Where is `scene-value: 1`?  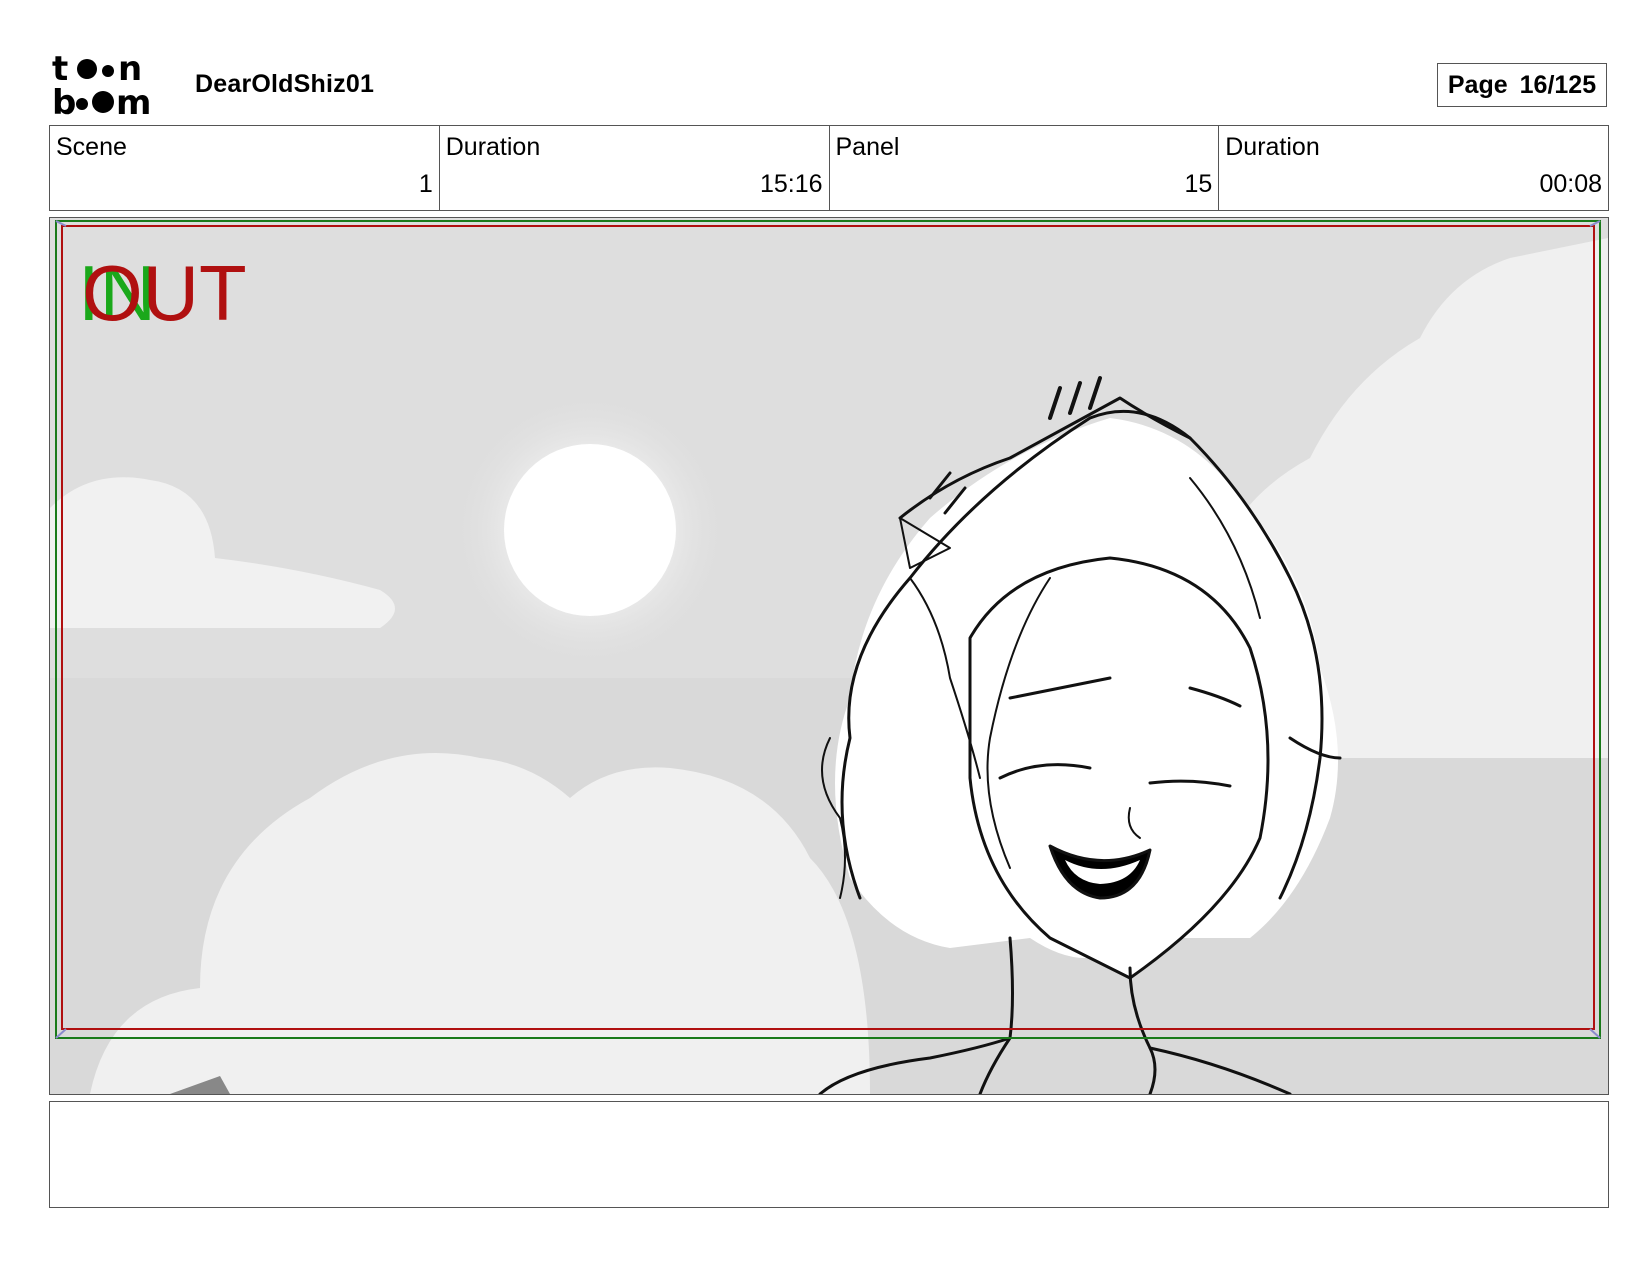
scene-value: 1 is located at coordinates (425, 184).